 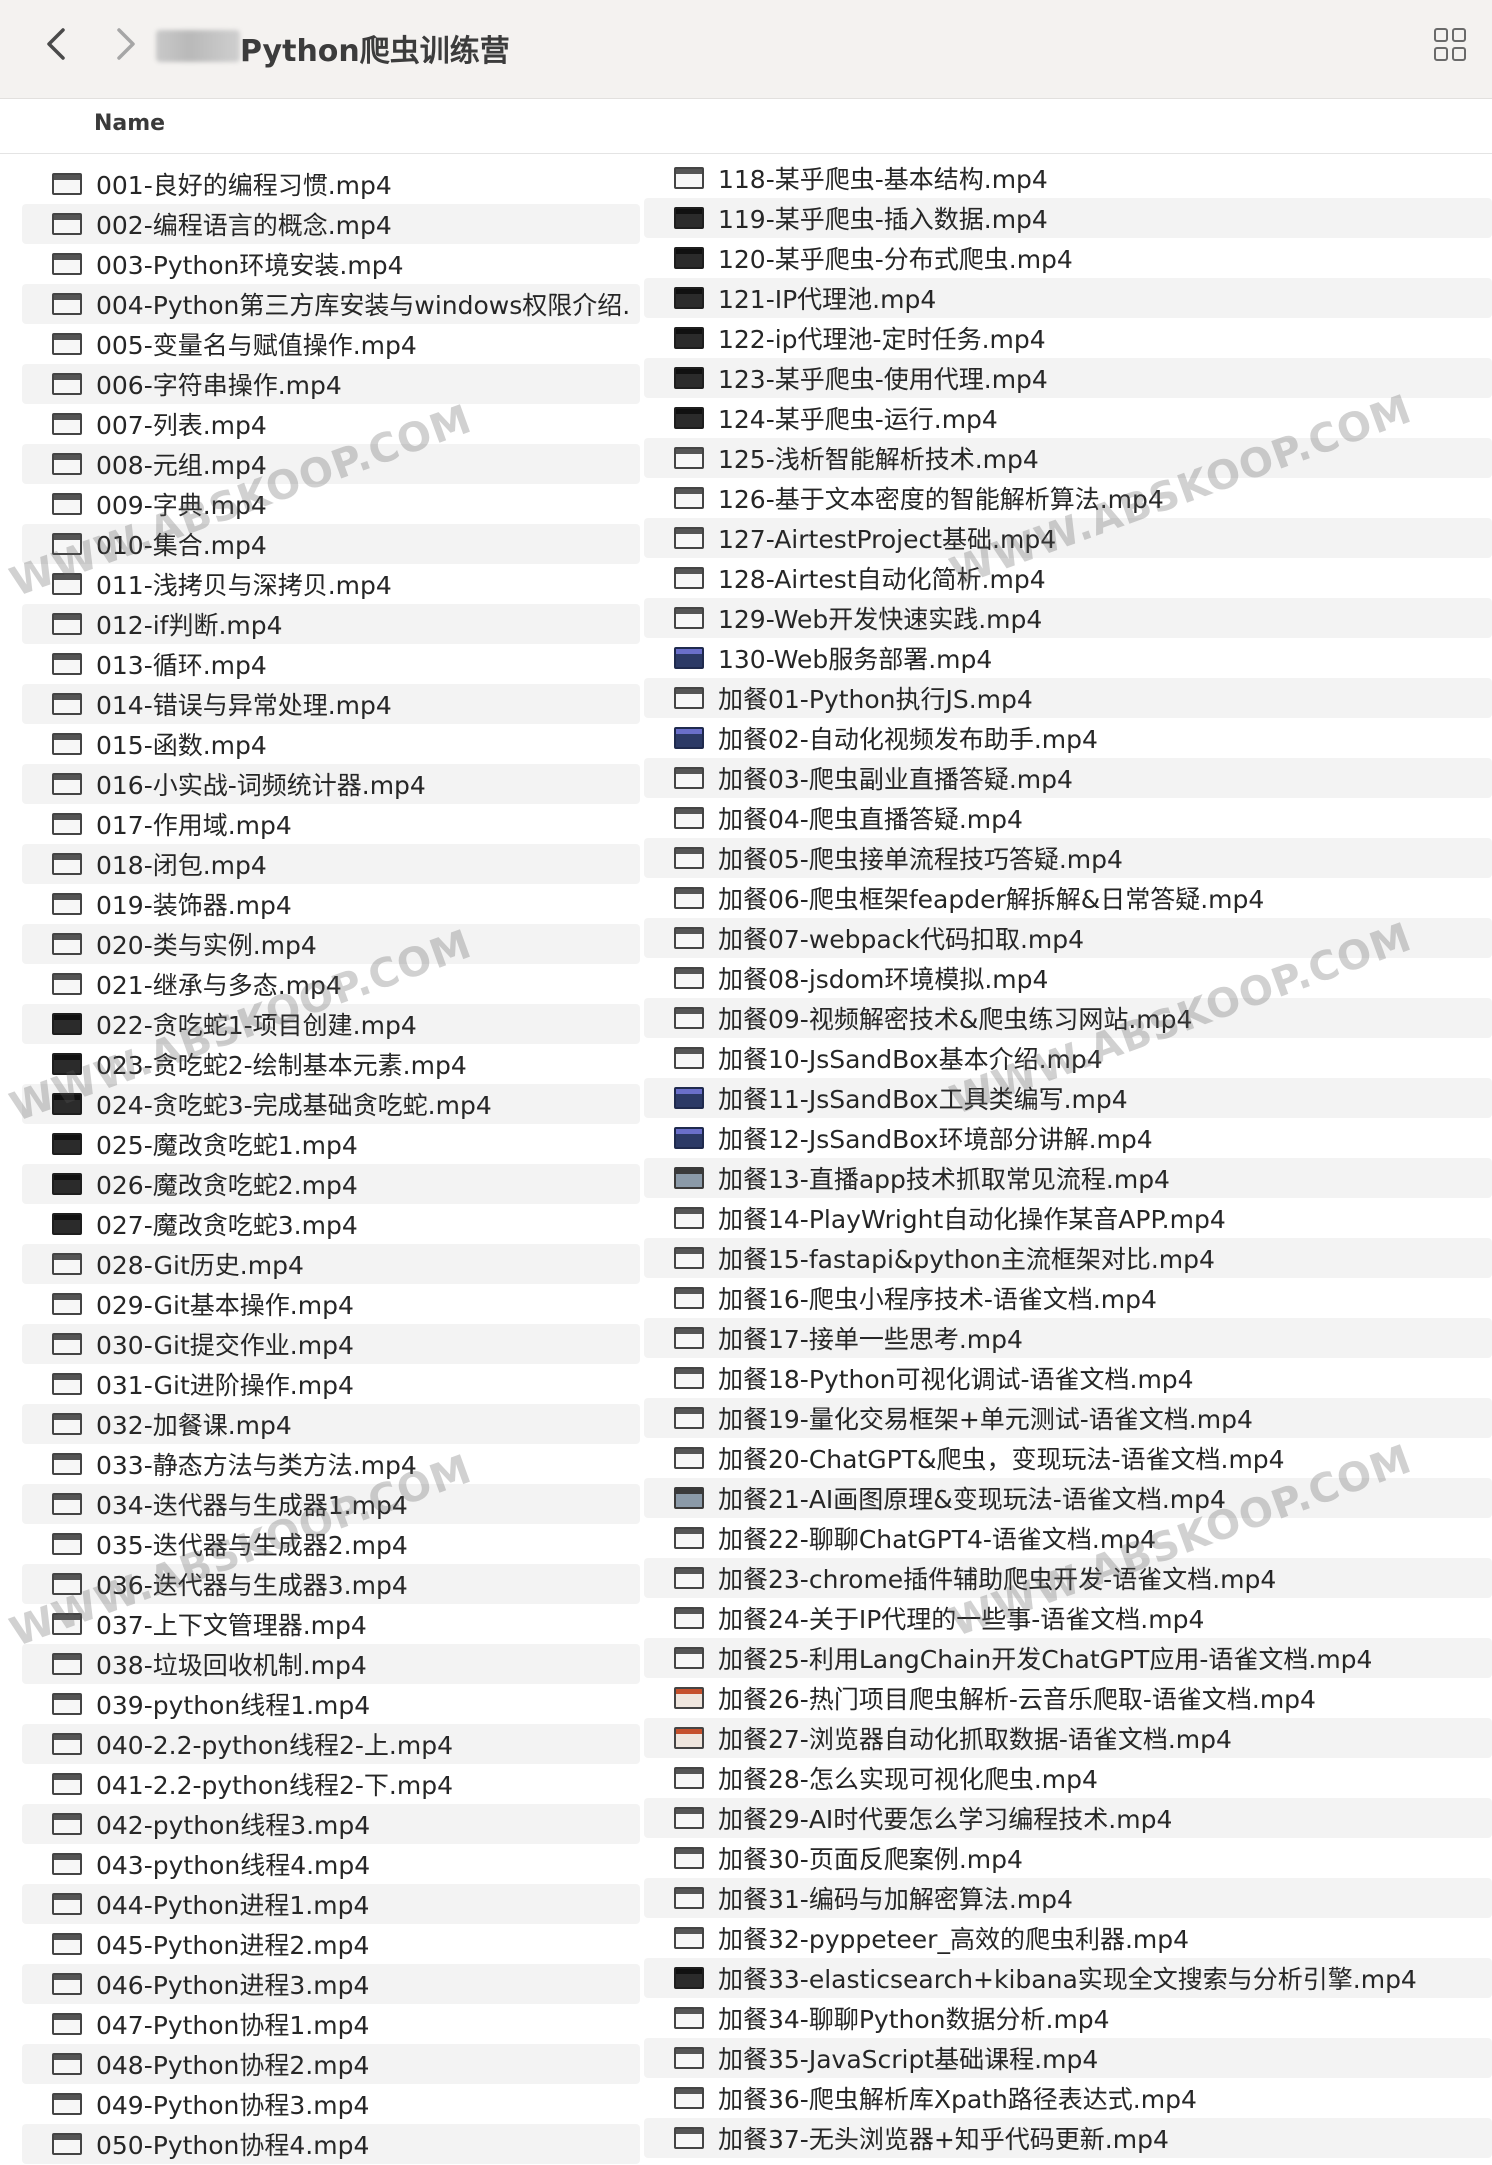 I want to click on file-row: 044-Python进程1.mp4, so click(x=331, y=1904).